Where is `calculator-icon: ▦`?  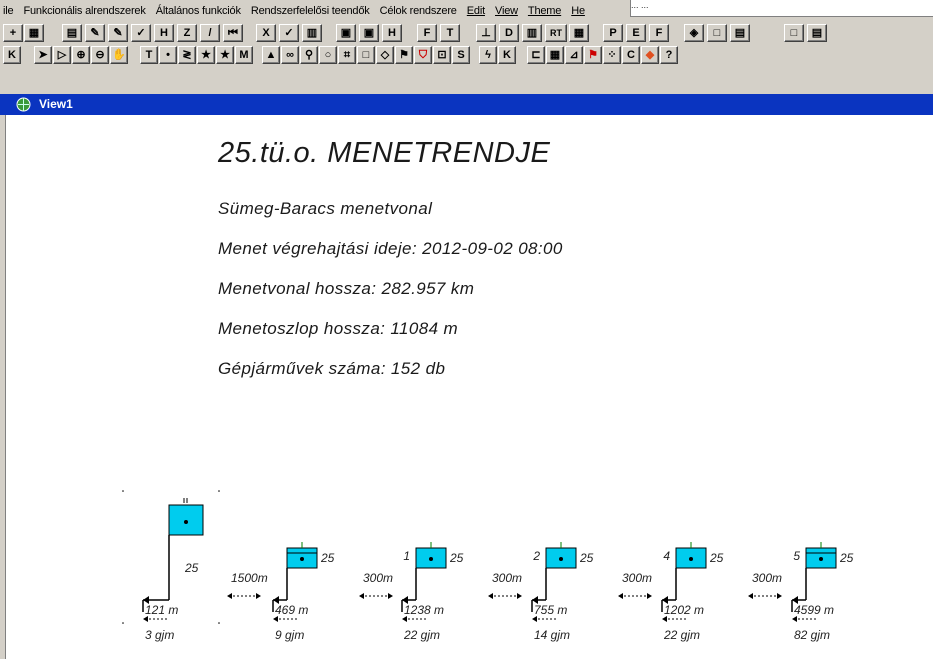
calculator-icon: ▦ is located at coordinates (34, 33).